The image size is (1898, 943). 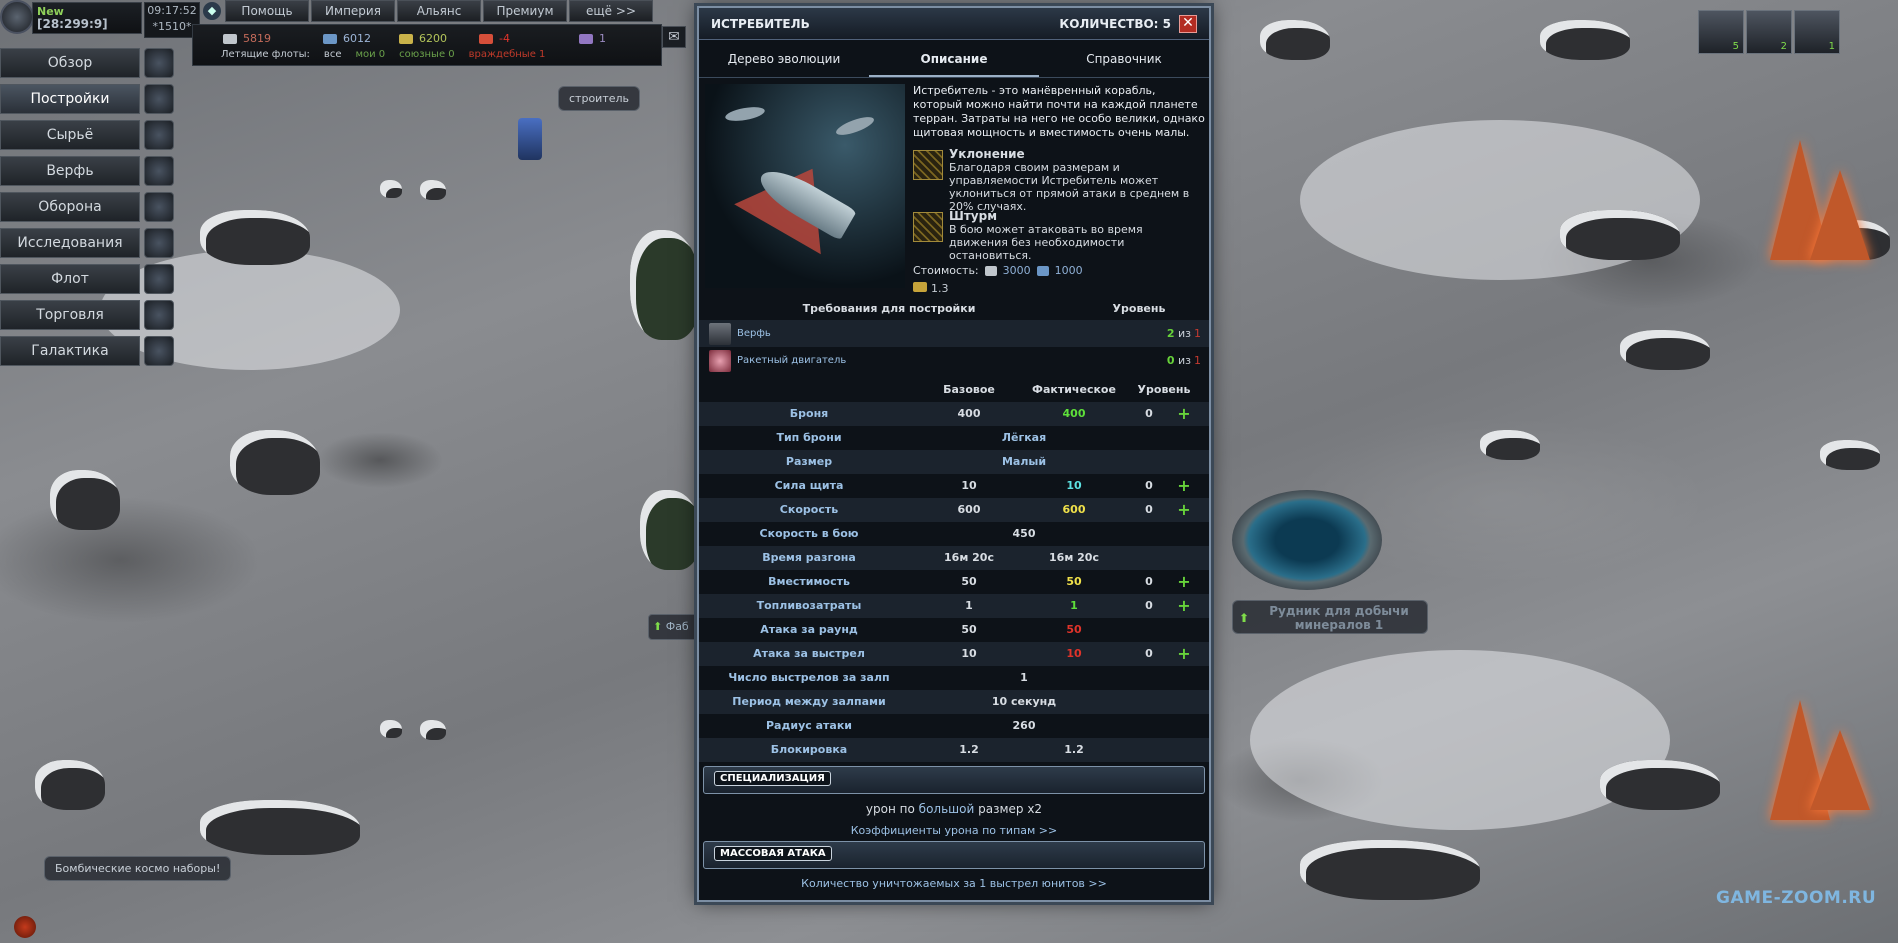 I want to click on watermark: GAME-ZOOM.RU, so click(x=1796, y=898).